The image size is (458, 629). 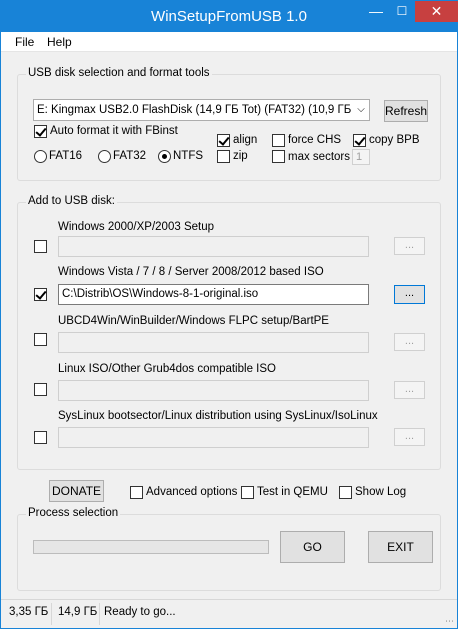 What do you see at coordinates (59, 42) in the screenshot?
I see `menu-help: Help` at bounding box center [59, 42].